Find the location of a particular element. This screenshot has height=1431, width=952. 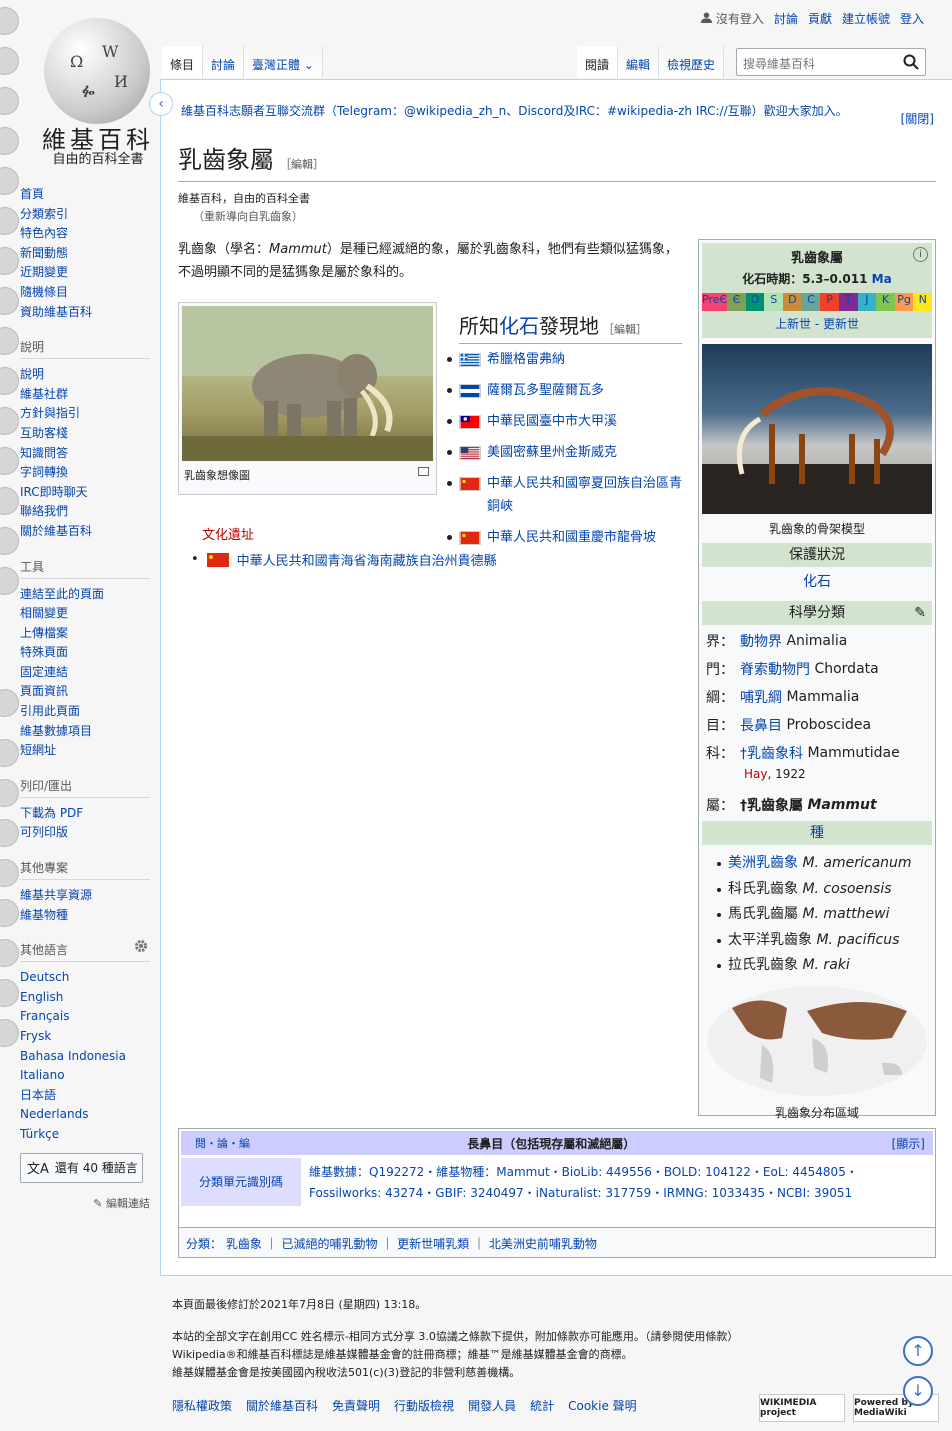

gear-icon is located at coordinates (141, 946).